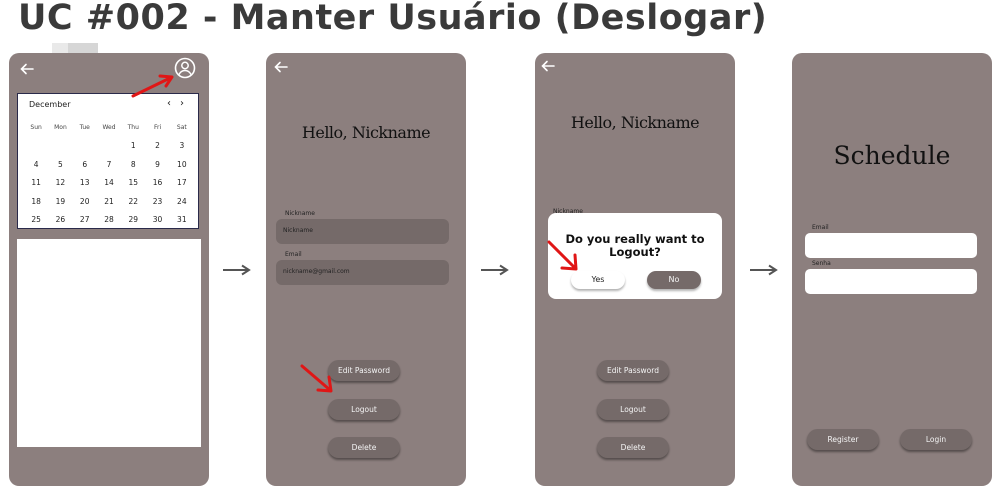  Describe the element at coordinates (85, 164) in the screenshot. I see `calendar-day: 6` at that location.